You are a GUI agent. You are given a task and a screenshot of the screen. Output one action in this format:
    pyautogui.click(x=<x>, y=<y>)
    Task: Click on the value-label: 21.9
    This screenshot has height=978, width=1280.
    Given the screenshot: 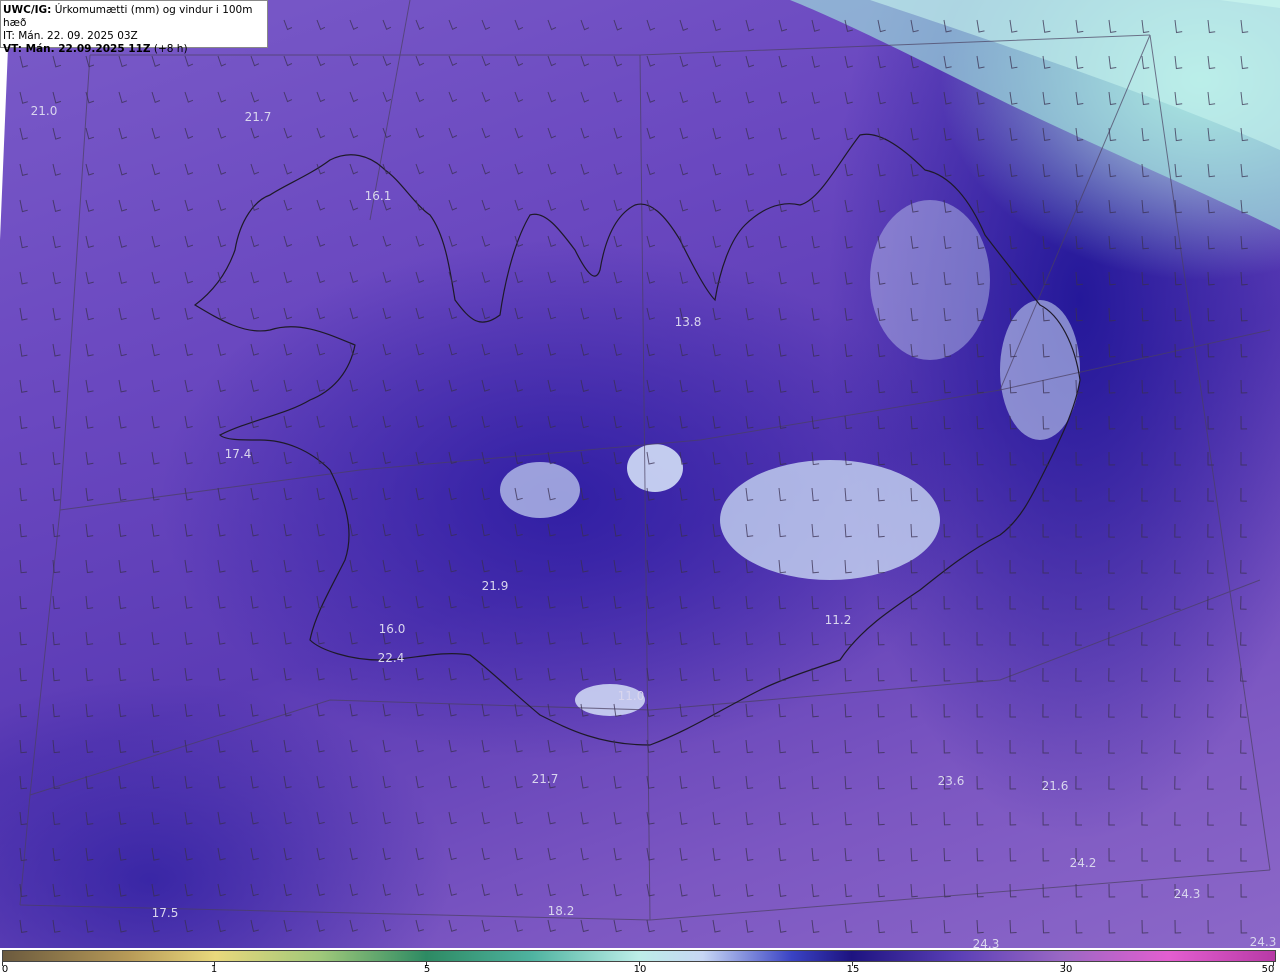 What is the action you would take?
    pyautogui.click(x=495, y=586)
    